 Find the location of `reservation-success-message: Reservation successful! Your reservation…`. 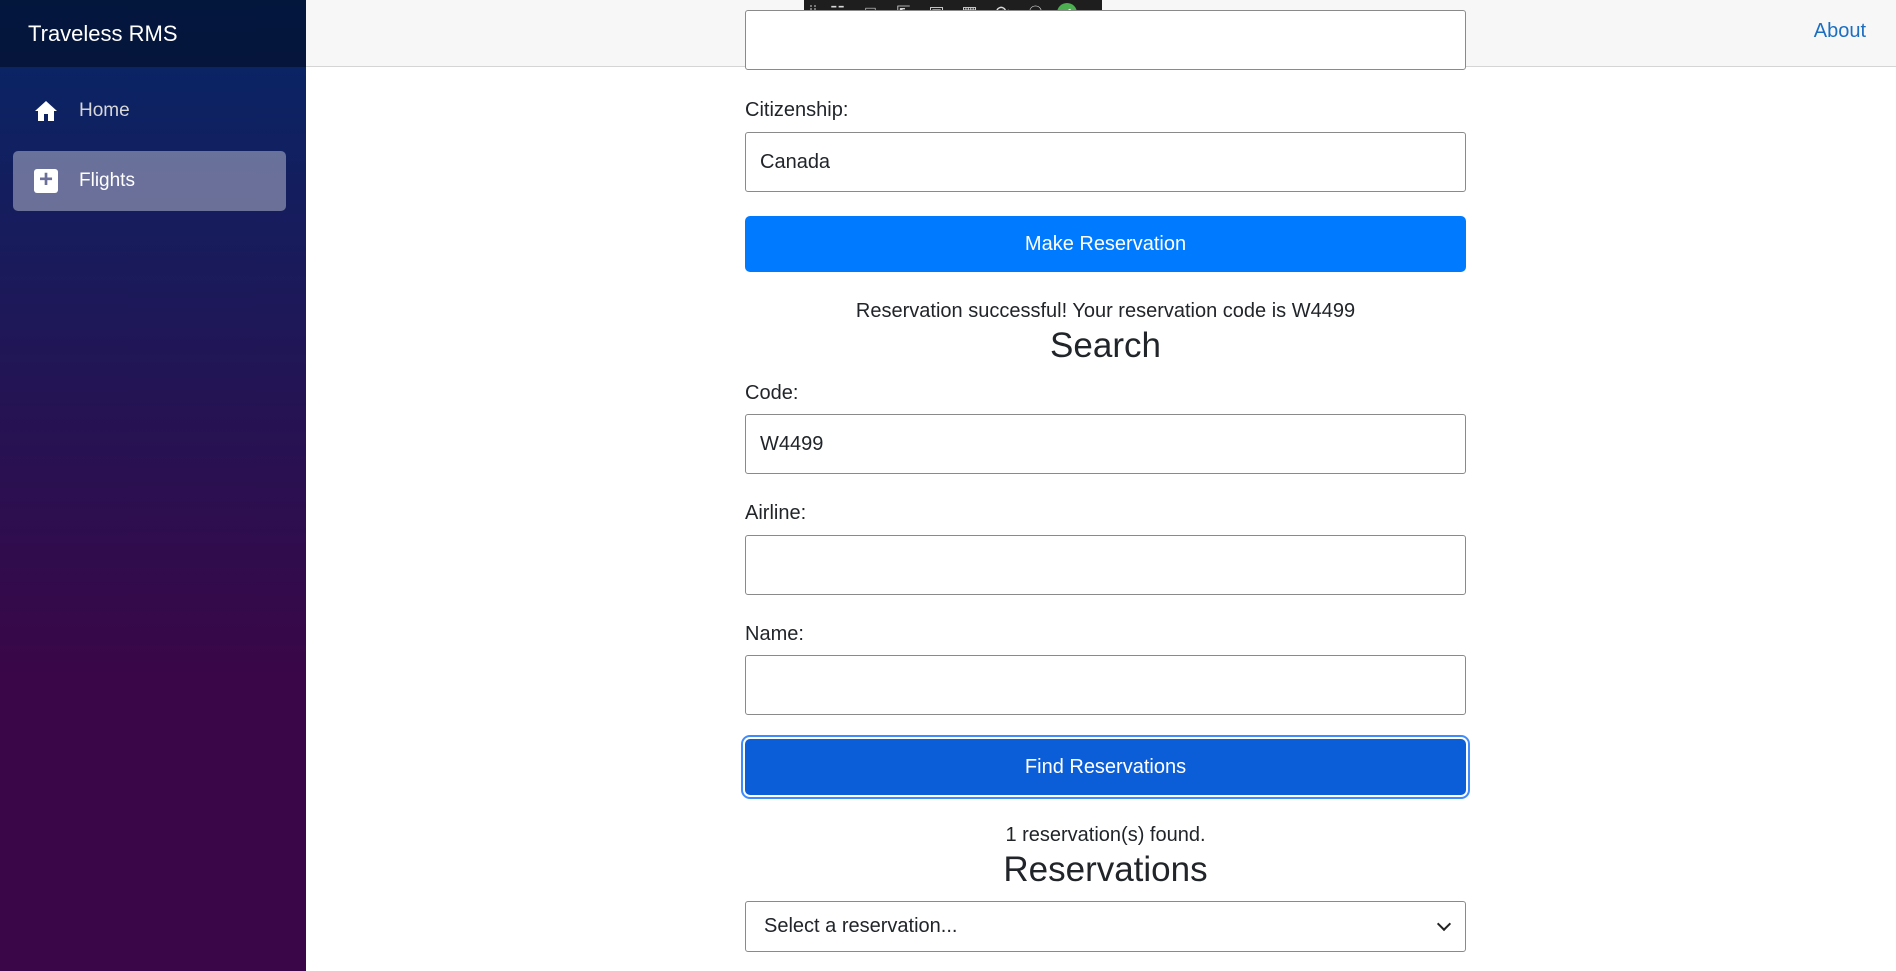

reservation-success-message: Reservation successful! Your reservation… is located at coordinates (1105, 311).